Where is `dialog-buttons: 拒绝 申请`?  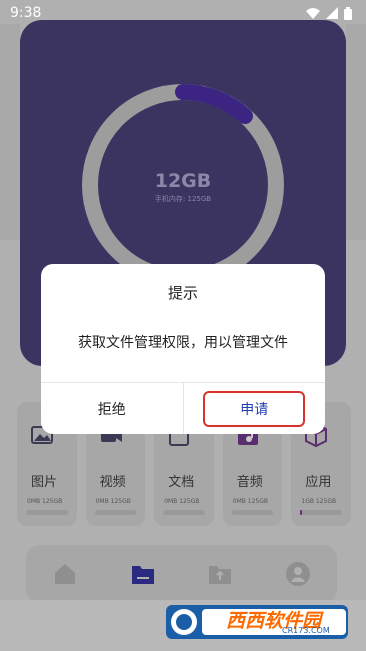
dialog-buttons: 拒绝 申请 is located at coordinates (183, 408).